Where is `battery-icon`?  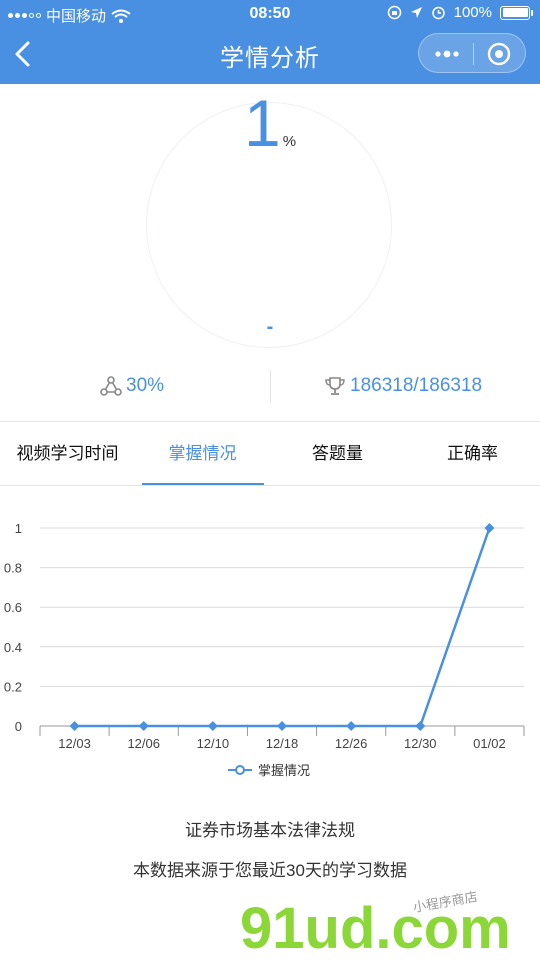
battery-icon is located at coordinates (516, 12).